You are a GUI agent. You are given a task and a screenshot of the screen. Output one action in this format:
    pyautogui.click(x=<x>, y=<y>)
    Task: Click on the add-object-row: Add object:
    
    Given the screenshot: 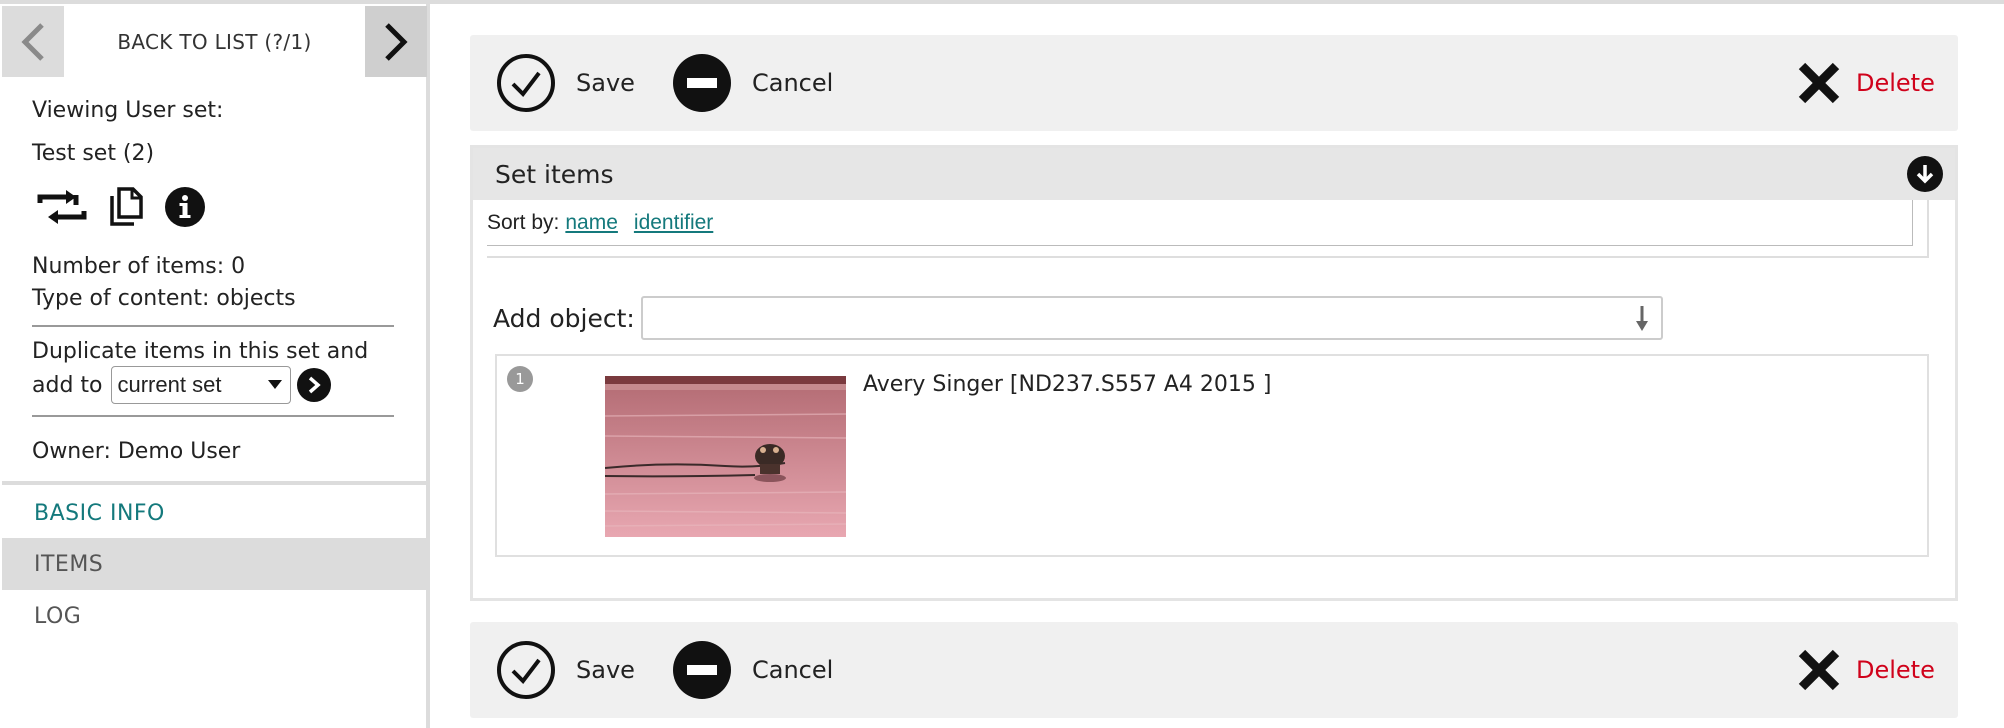 What is the action you would take?
    pyautogui.click(x=1078, y=318)
    